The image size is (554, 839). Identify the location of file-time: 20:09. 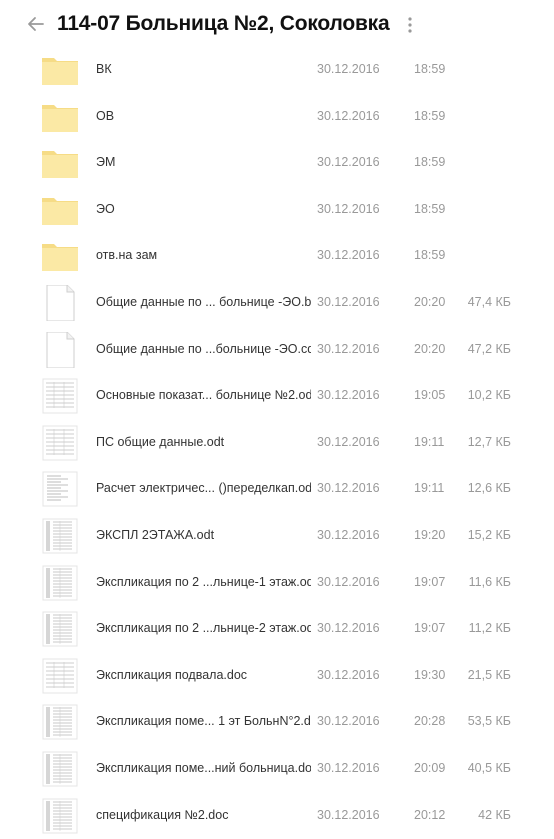
(430, 768).